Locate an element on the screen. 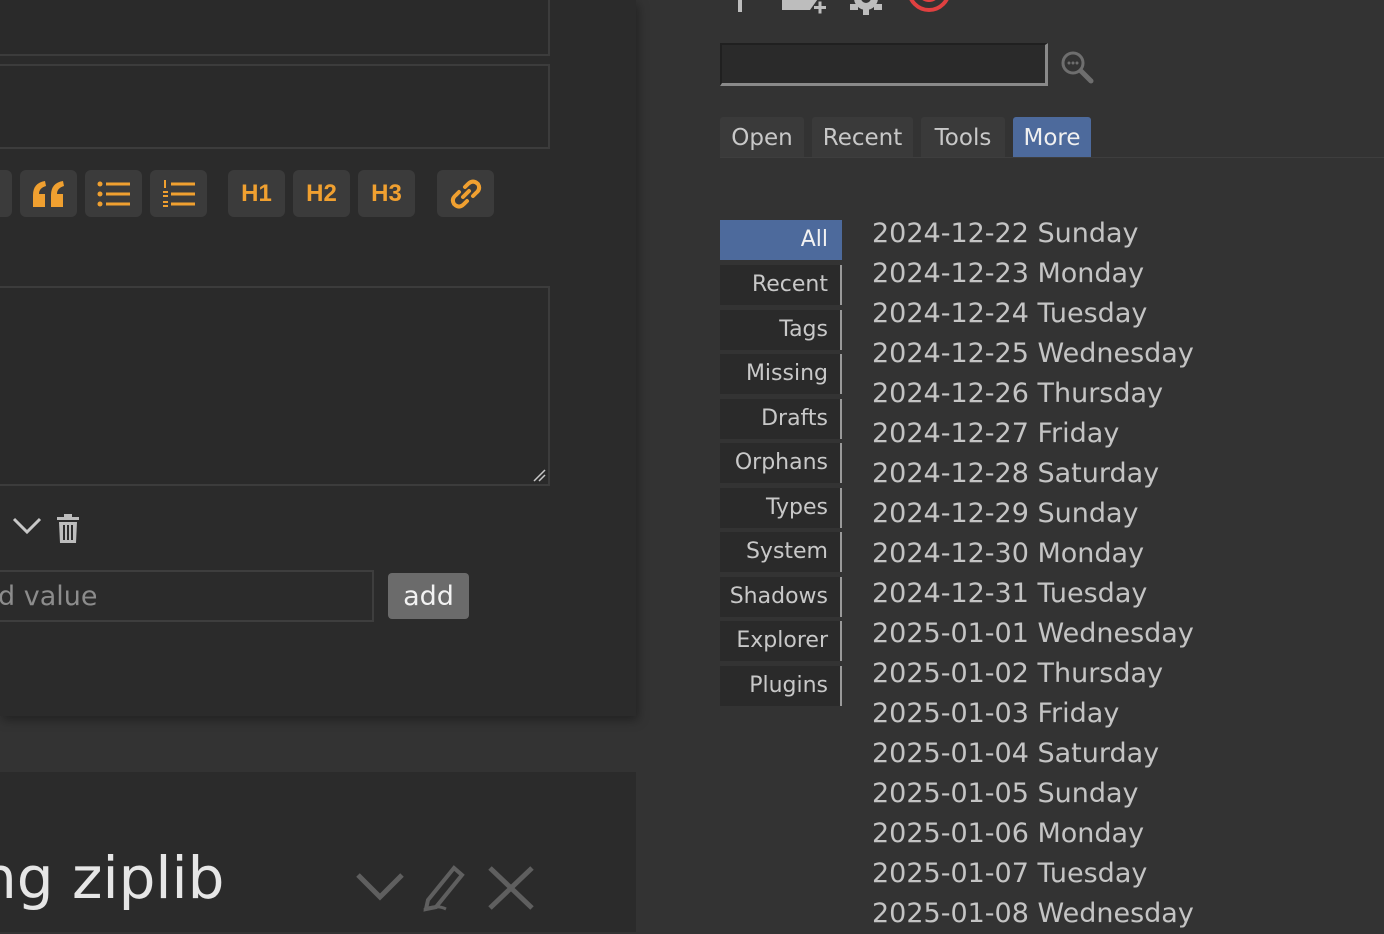  list-item: 2025-01-07 Tuesday is located at coordinates (1009, 874).